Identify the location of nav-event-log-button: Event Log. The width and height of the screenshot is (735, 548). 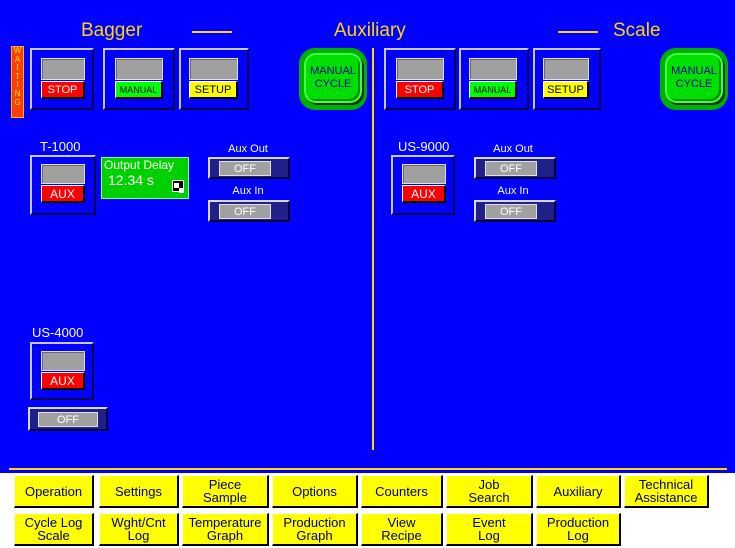
(489, 529).